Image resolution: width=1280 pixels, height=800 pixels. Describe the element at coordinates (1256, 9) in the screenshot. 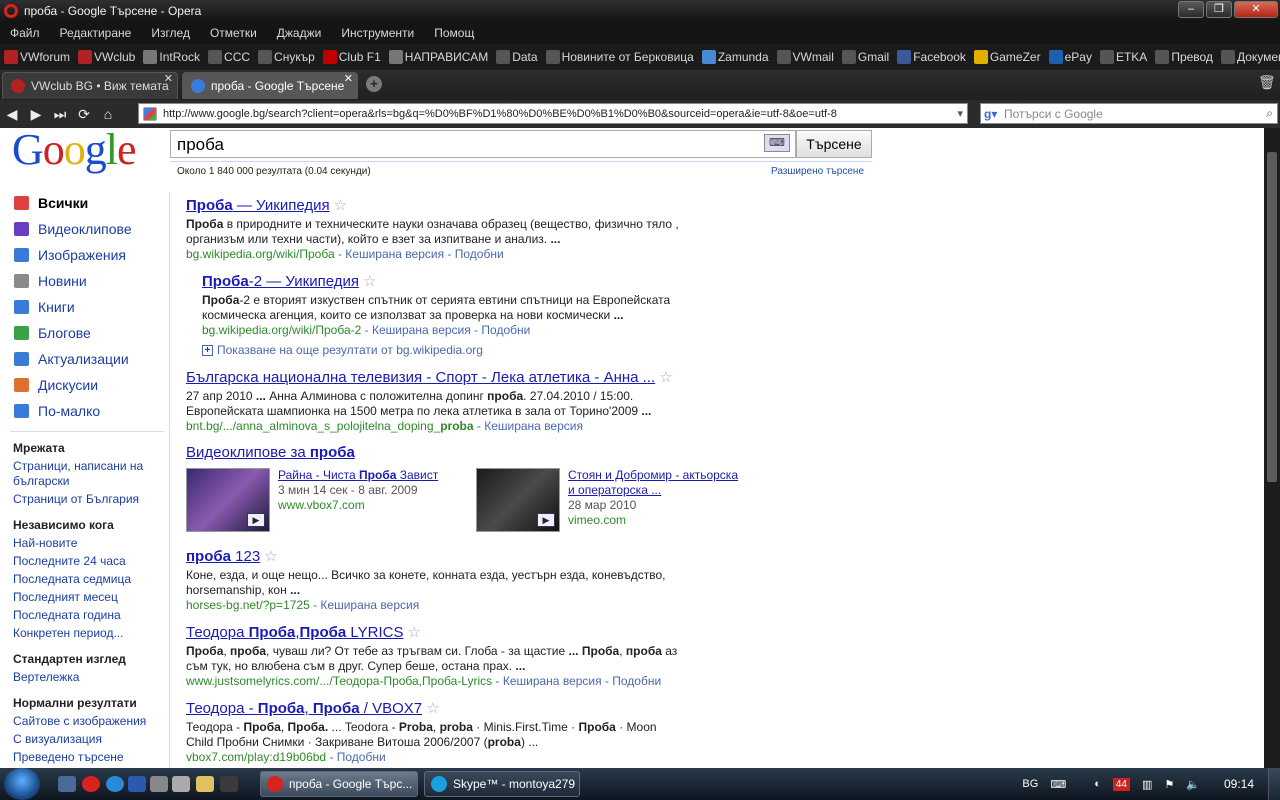

I see `close-button: ✕` at that location.